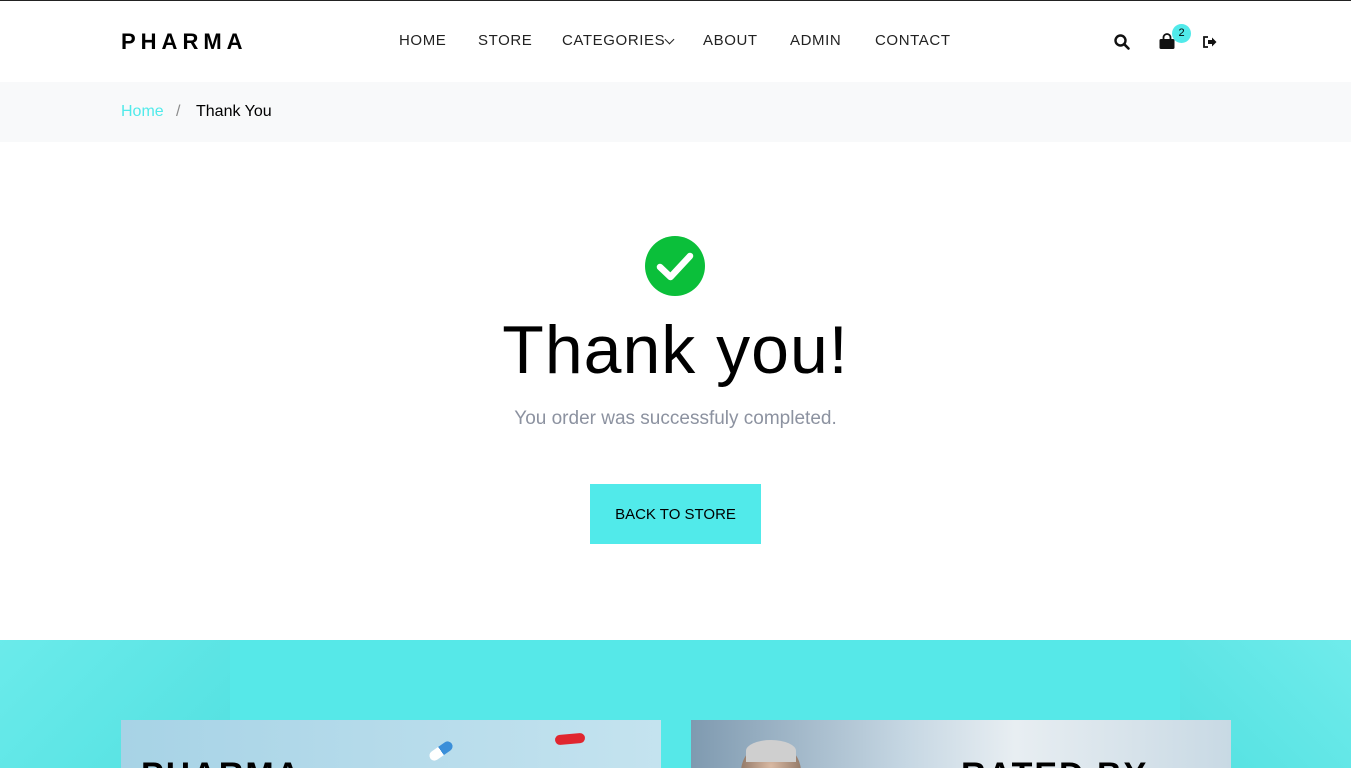 This screenshot has width=1351, height=768. I want to click on sign-out-icon, so click(1212, 45).